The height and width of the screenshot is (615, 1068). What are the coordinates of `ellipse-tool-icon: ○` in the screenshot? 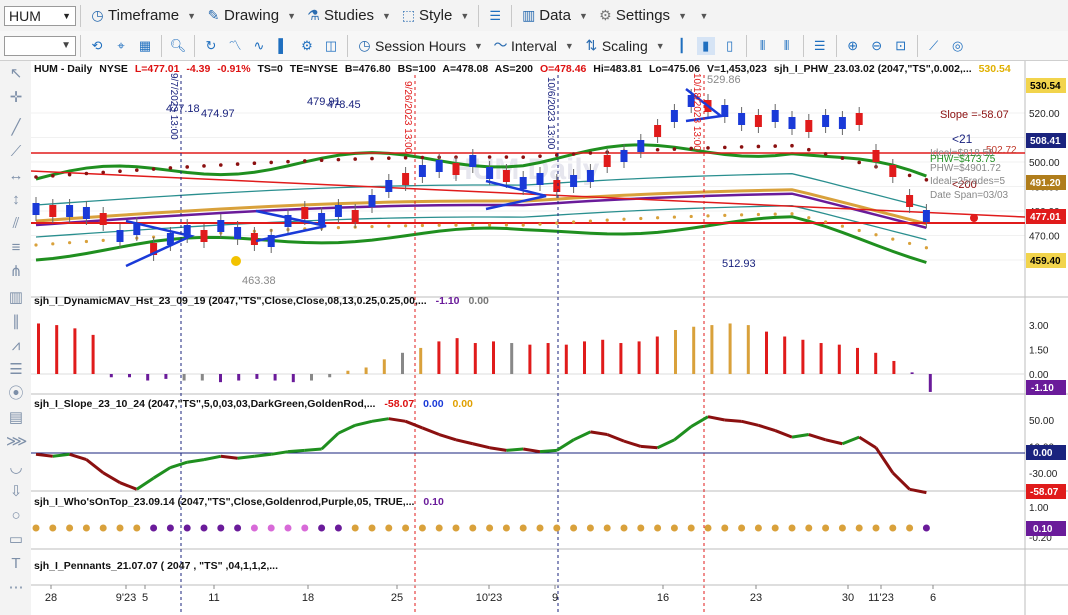 It's located at (16, 516).